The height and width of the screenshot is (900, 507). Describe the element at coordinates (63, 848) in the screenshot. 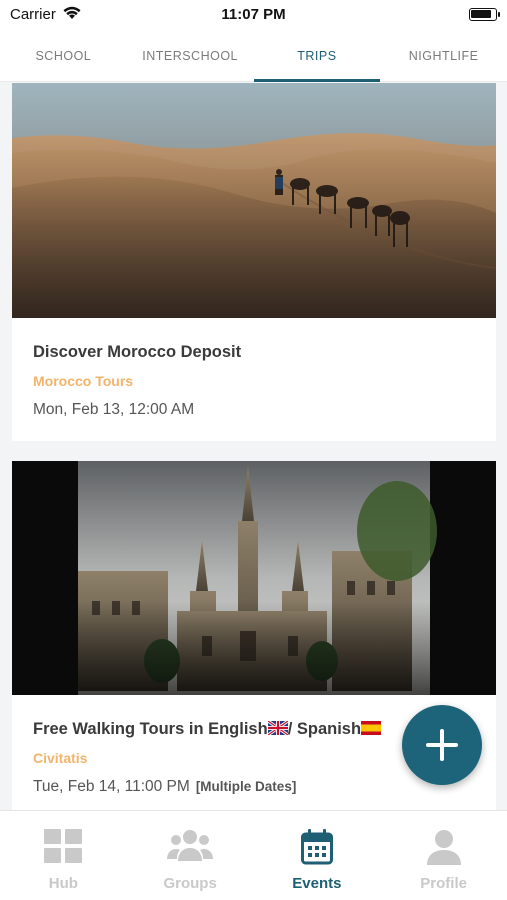

I see `grid-icon` at that location.